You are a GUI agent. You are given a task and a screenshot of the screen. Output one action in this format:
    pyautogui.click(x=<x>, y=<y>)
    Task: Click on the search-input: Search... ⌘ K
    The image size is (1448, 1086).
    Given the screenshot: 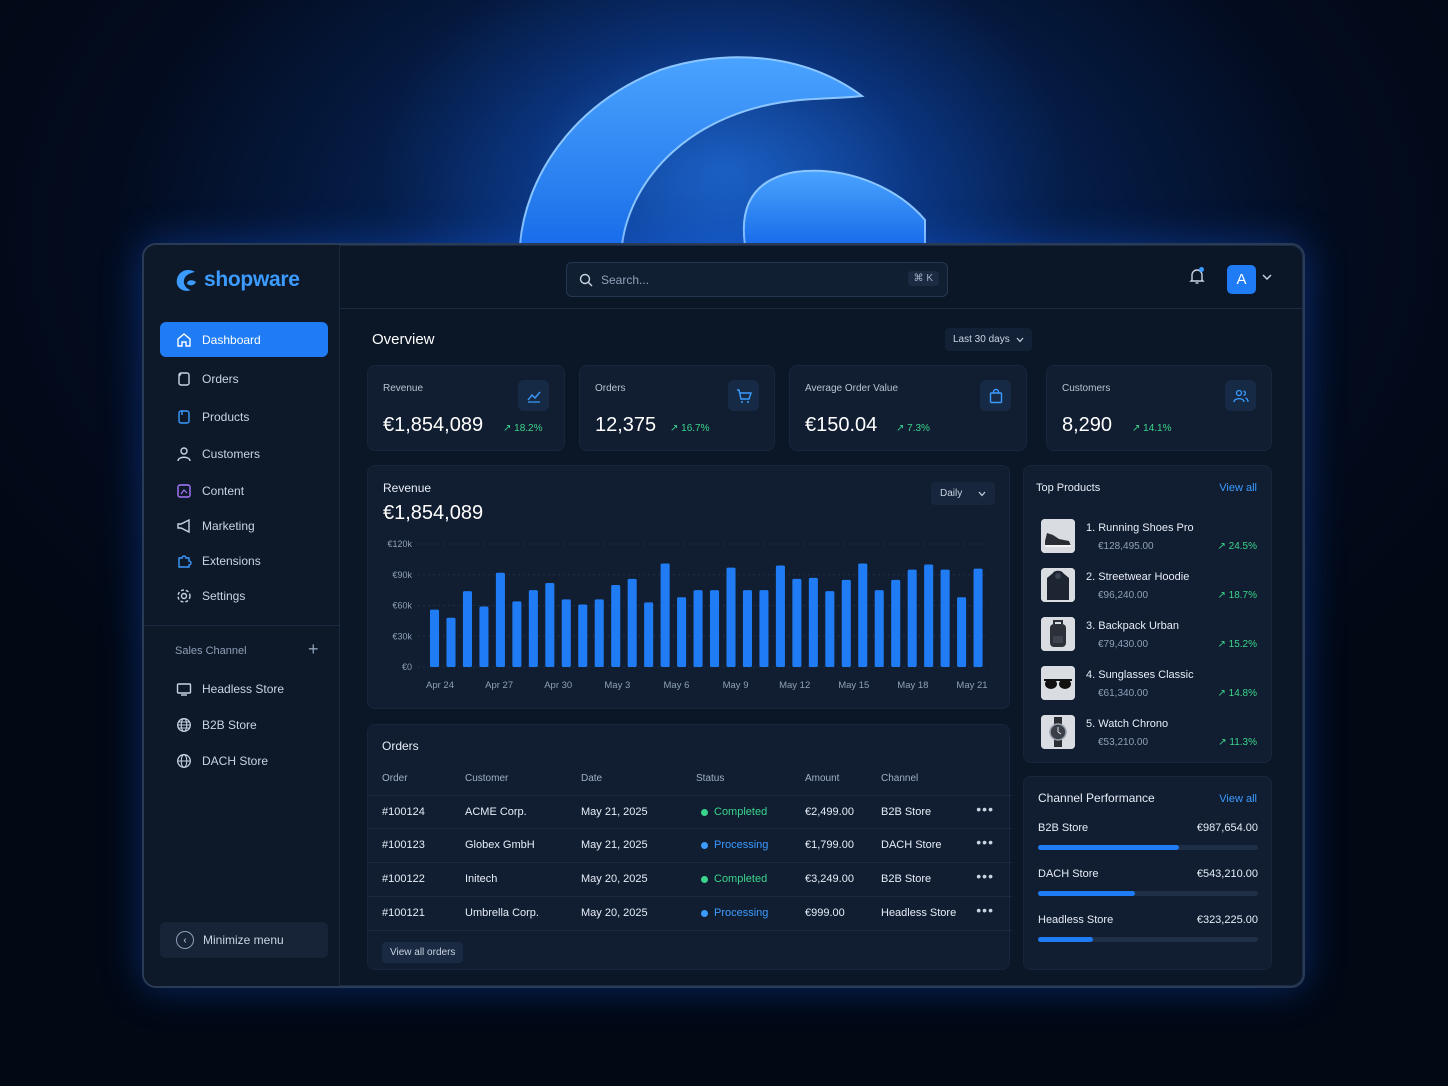 What is the action you would take?
    pyautogui.click(x=757, y=279)
    